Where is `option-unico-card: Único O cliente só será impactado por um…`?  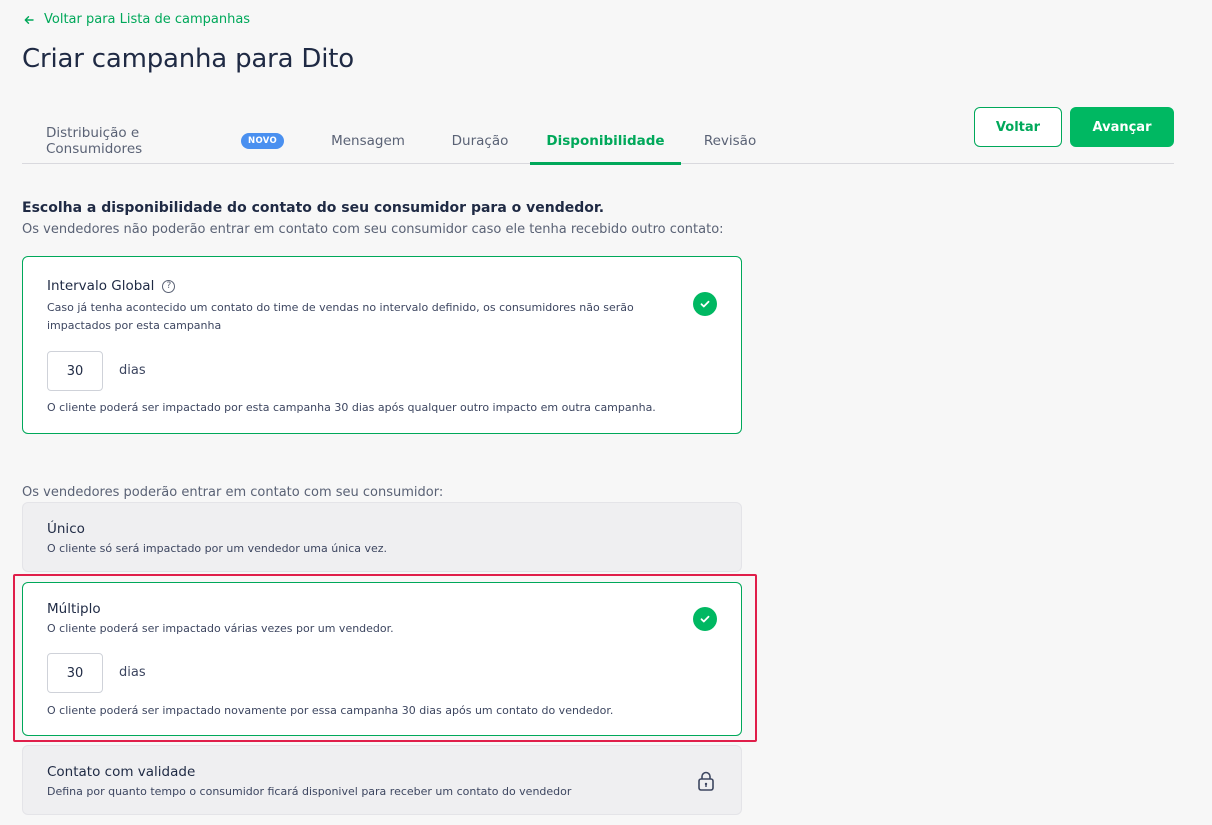
option-unico-card: Único O cliente só será impactado por um… is located at coordinates (382, 537).